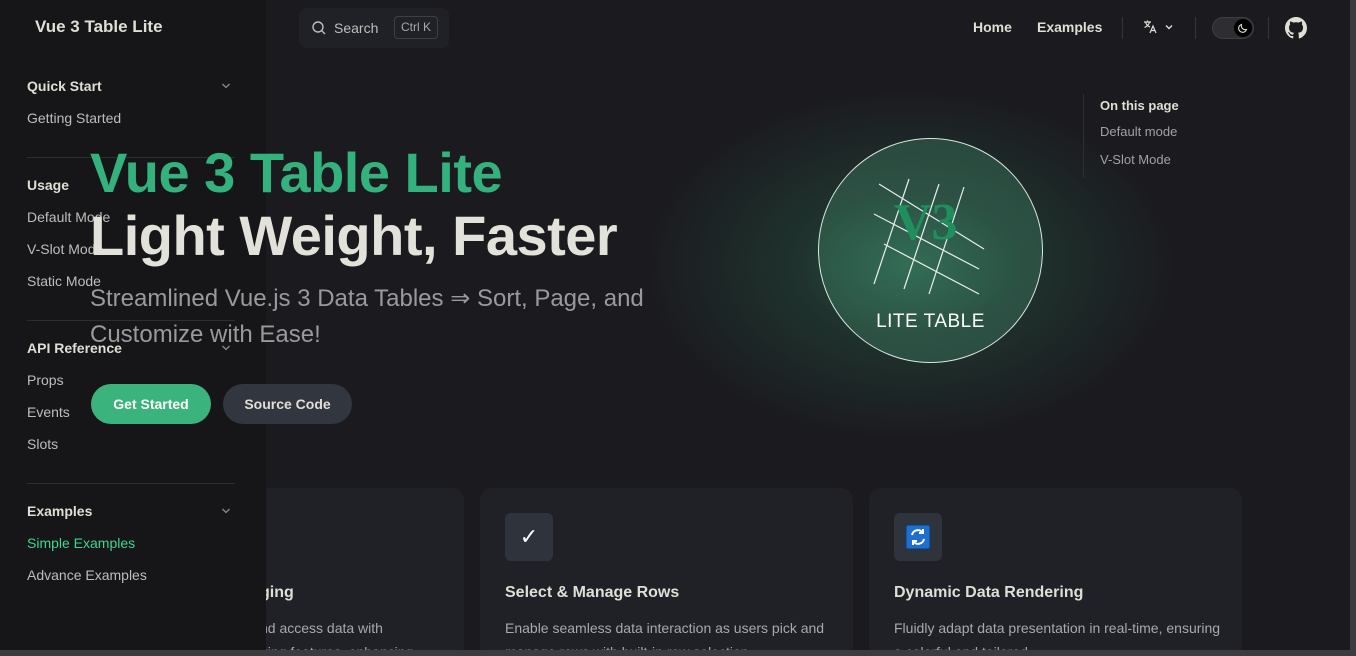  Describe the element at coordinates (1158, 27) in the screenshot. I see `language-menu` at that location.